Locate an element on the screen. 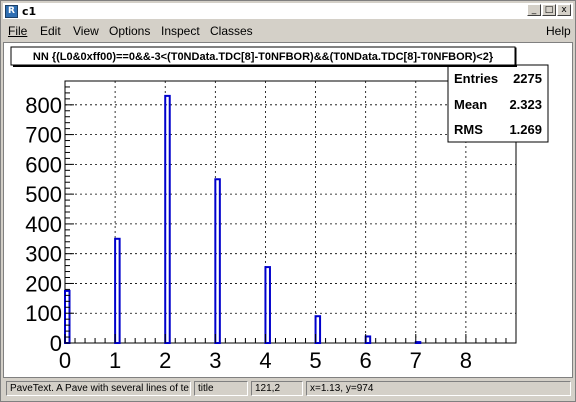 The width and height of the screenshot is (576, 402). menu-edit: Edit is located at coordinates (50, 31).